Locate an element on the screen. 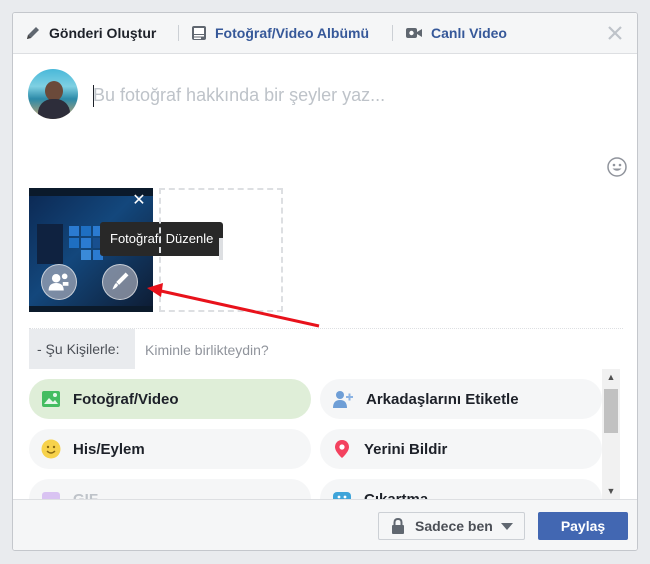 This screenshot has height=564, width=650. tab-create-post: Gönderi Oluştur is located at coordinates (90, 33).